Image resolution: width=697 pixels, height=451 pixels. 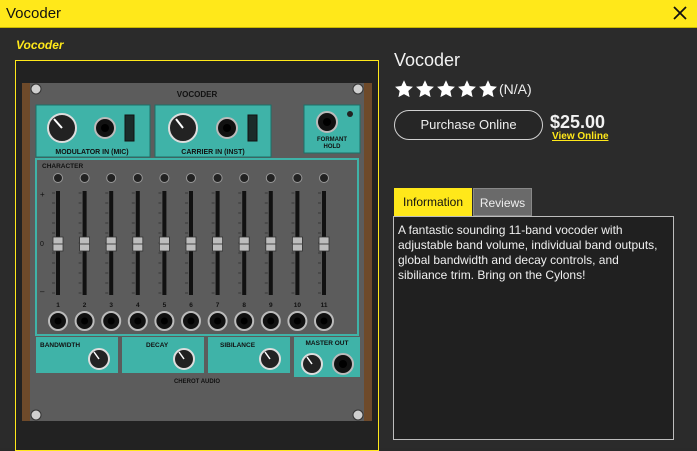 I want to click on bandwidth-label: BANDWIDTH, so click(x=60, y=345).